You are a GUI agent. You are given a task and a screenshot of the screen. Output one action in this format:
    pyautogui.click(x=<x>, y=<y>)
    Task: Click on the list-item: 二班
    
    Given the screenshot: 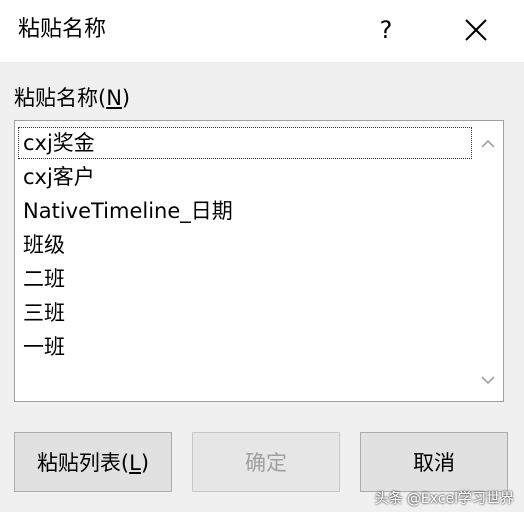 What is the action you would take?
    pyautogui.click(x=245, y=279)
    